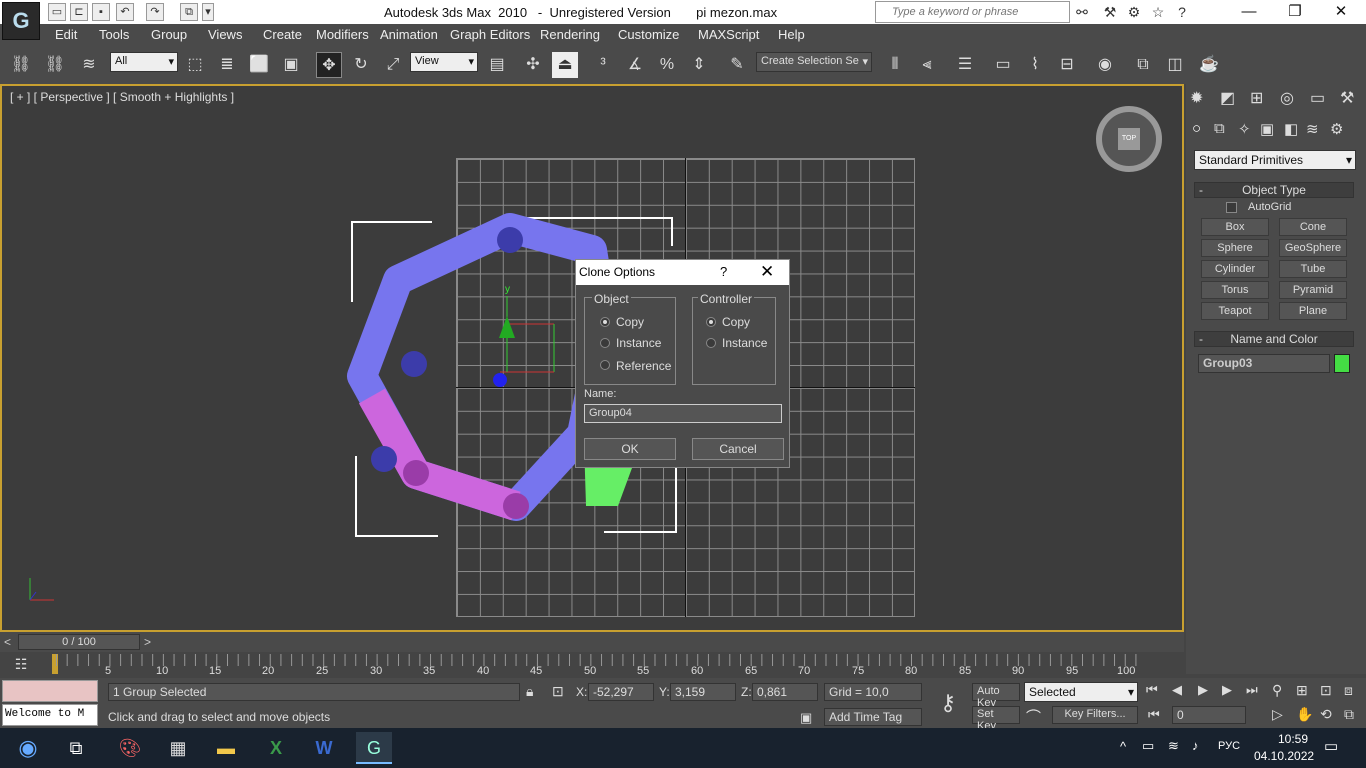  I want to click on menu-maxscript: MAXScript, so click(728, 34).